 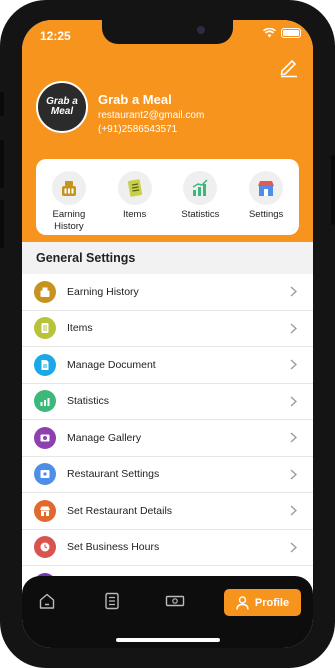 I want to click on camera-icon, so click(x=201, y=30).